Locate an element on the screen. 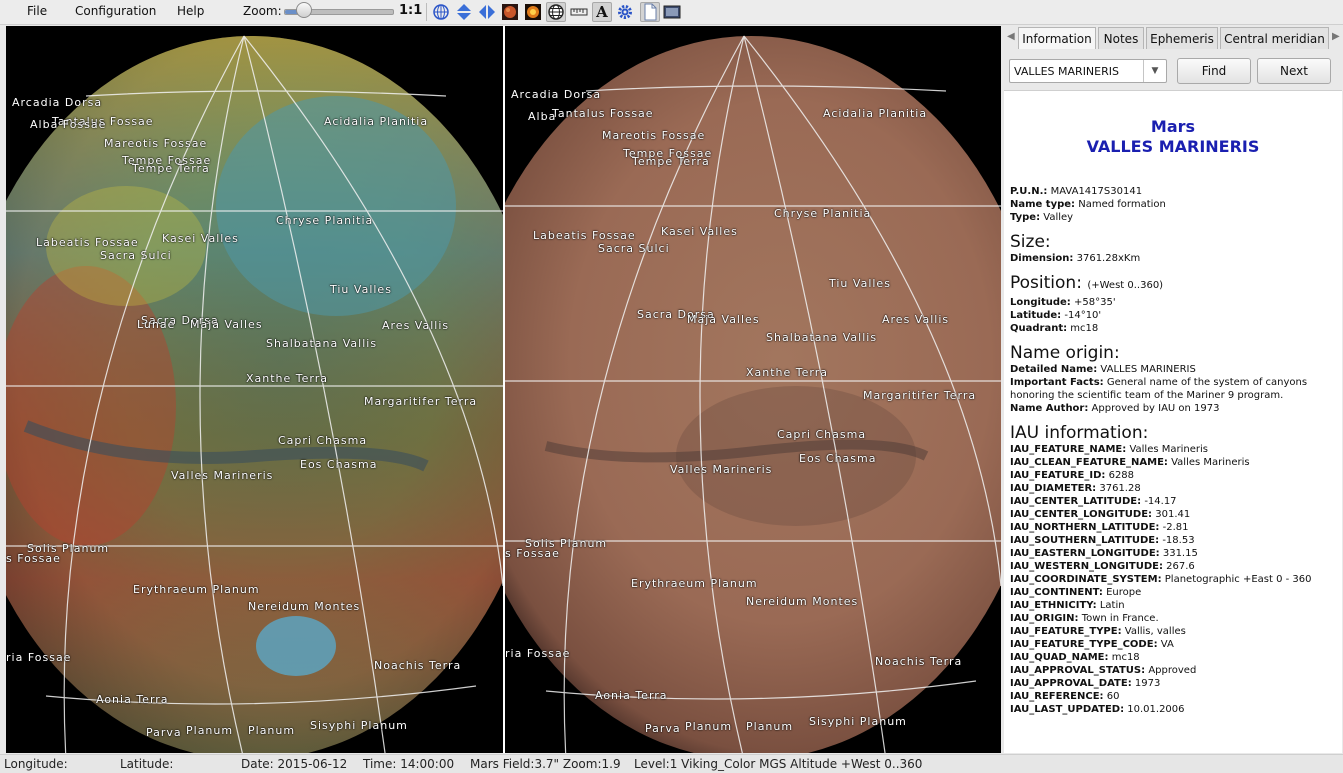 Image resolution: width=1343 pixels, height=773 pixels. tab-ephemeris: Ephemeris is located at coordinates (1182, 38).